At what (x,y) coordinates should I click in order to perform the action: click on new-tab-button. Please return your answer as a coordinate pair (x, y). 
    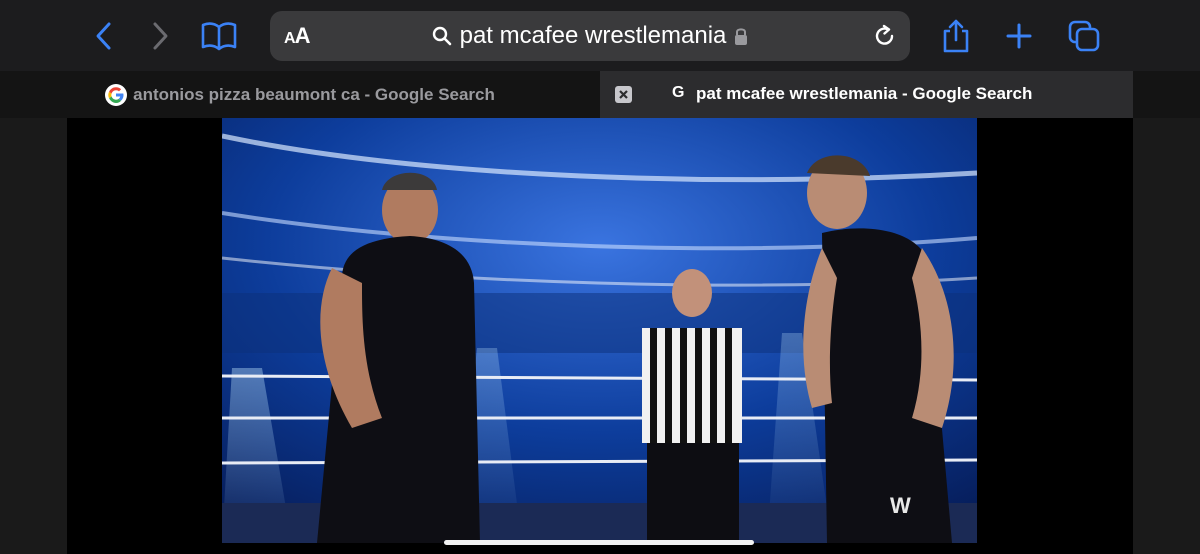
    Looking at the image, I should click on (1019, 36).